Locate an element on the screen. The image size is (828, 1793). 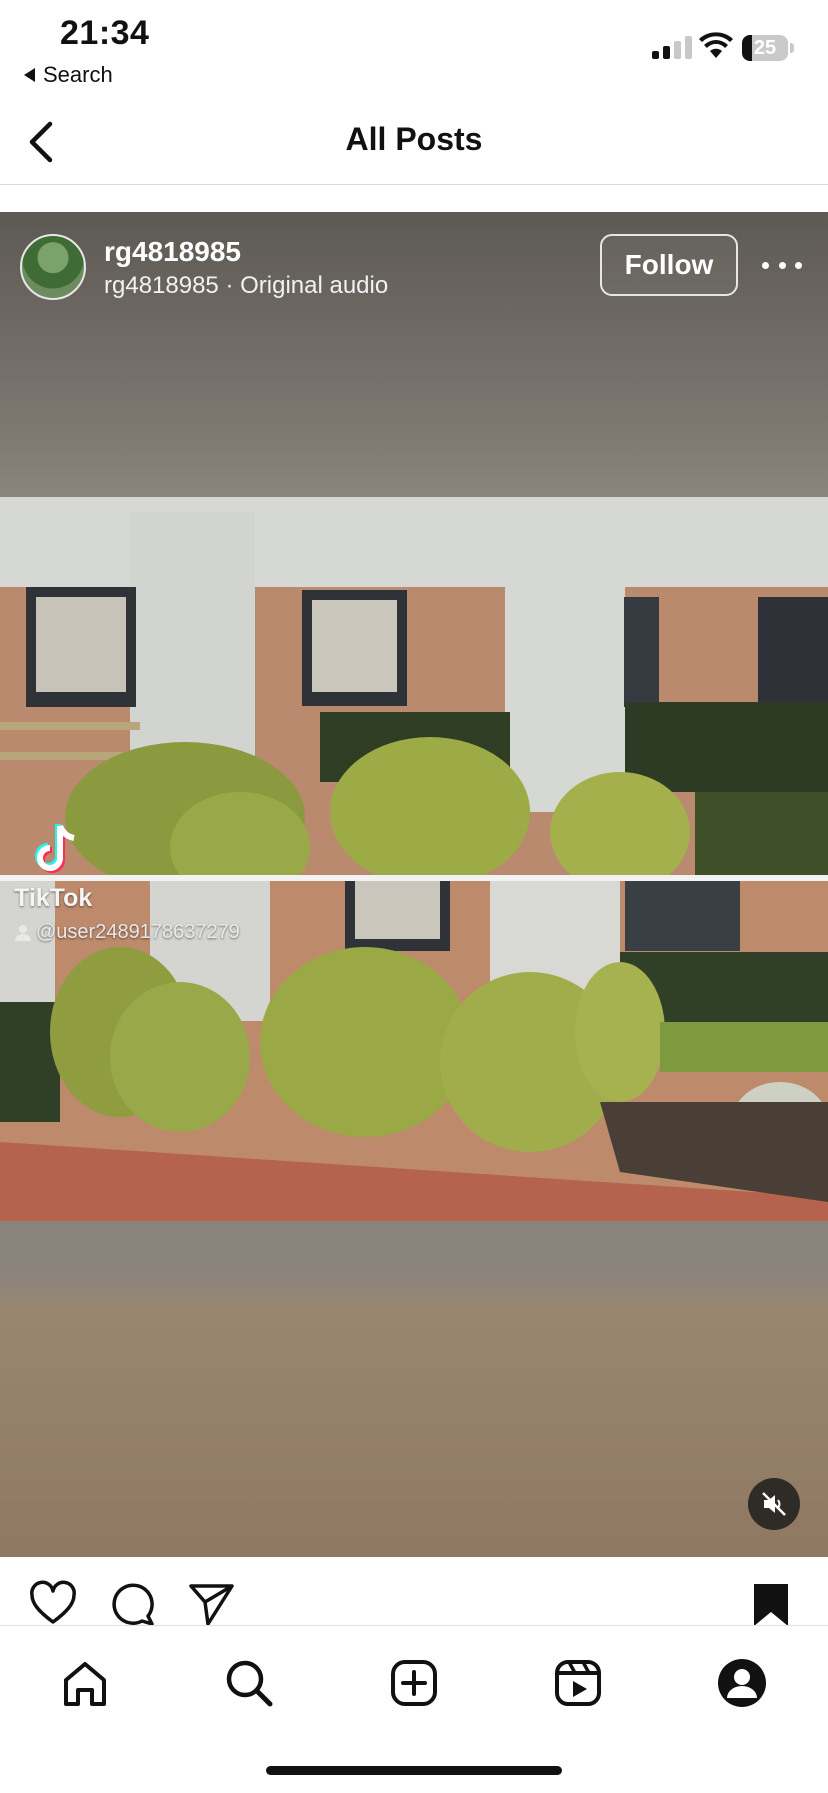
comment-icon is located at coordinates (133, 1604).